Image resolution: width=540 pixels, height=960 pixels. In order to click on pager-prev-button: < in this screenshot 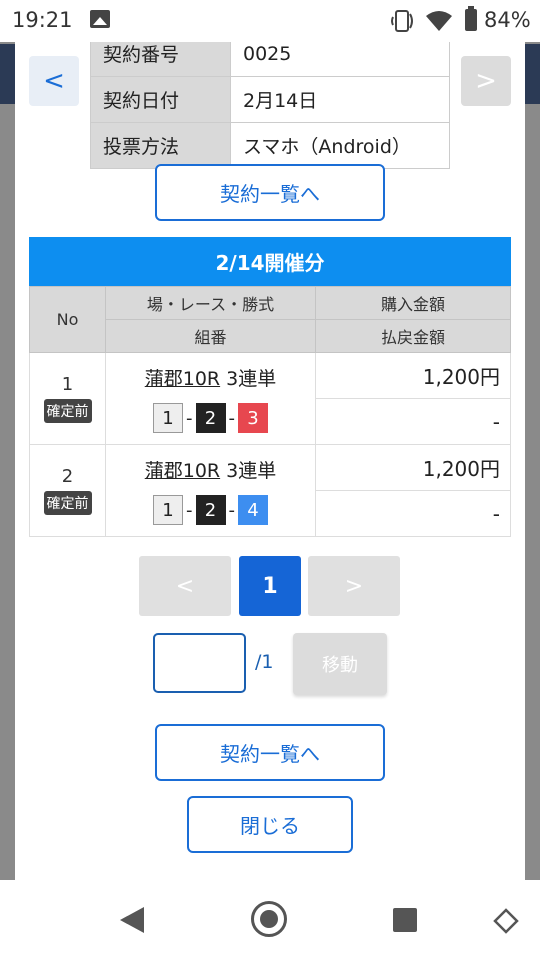, I will do `click(185, 586)`.